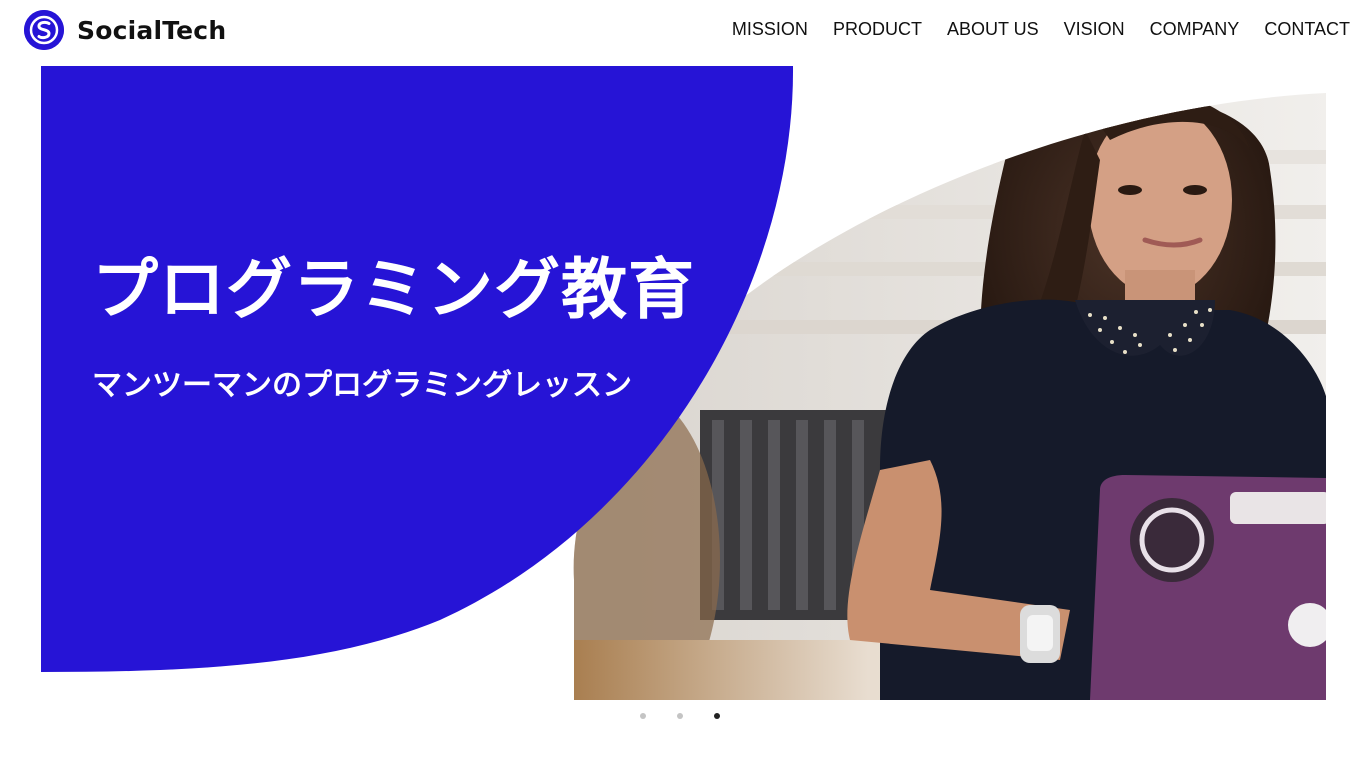  Describe the element at coordinates (362, 385) in the screenshot. I see `hero-subline: マンツーマンのプログラミングレッスン` at that location.